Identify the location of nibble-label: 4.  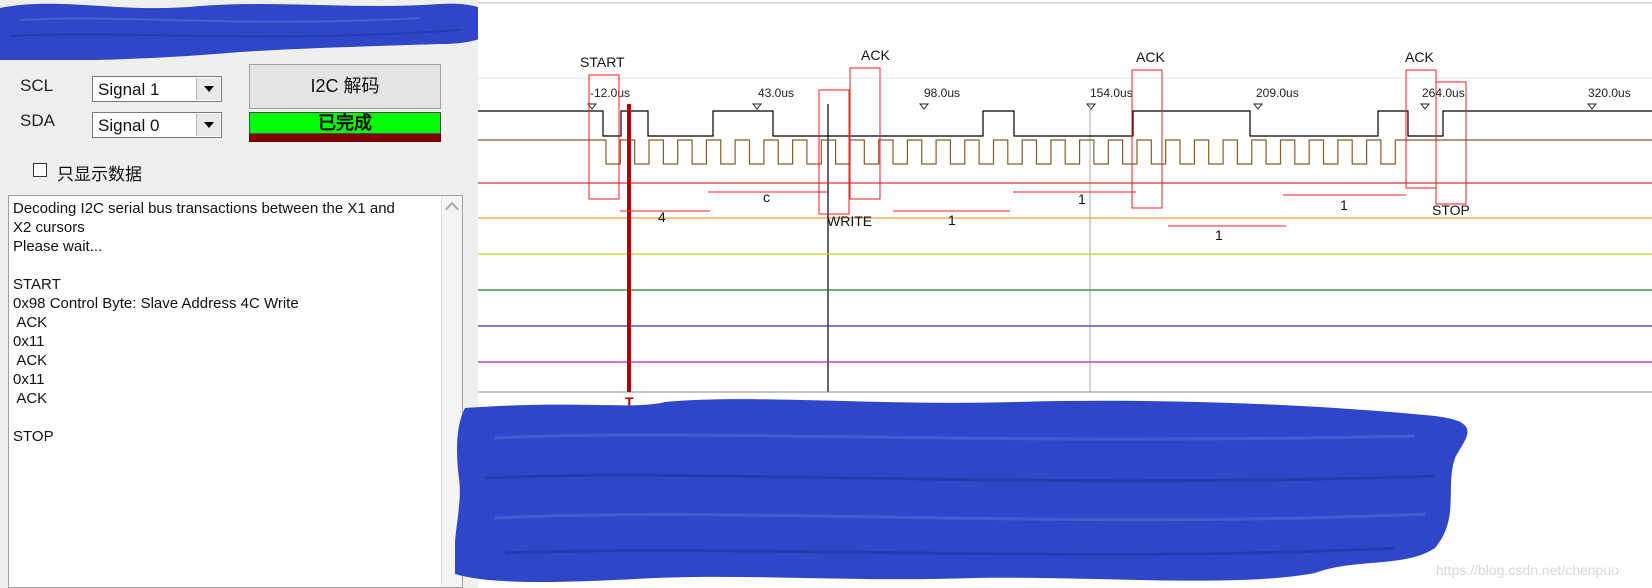
(662, 217).